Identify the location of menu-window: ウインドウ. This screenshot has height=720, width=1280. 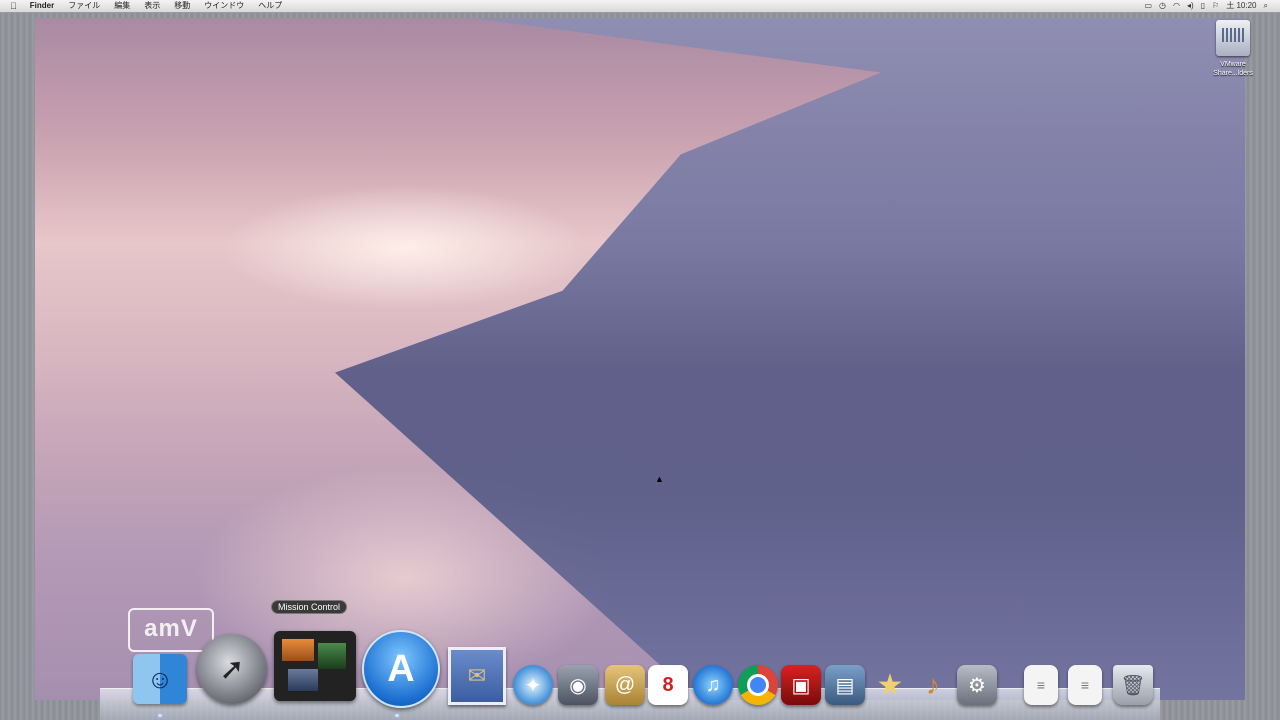
(224, 6).